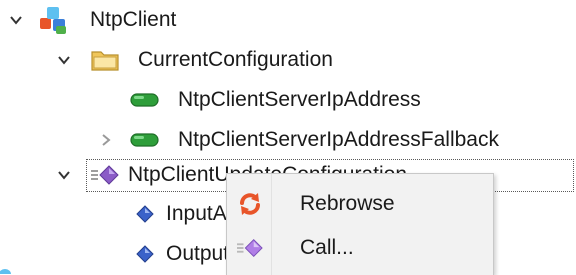  I want to click on tree-node-ntpclientserveripaddressfallback: NtpClientServerIpAddressFallback, so click(288, 140).